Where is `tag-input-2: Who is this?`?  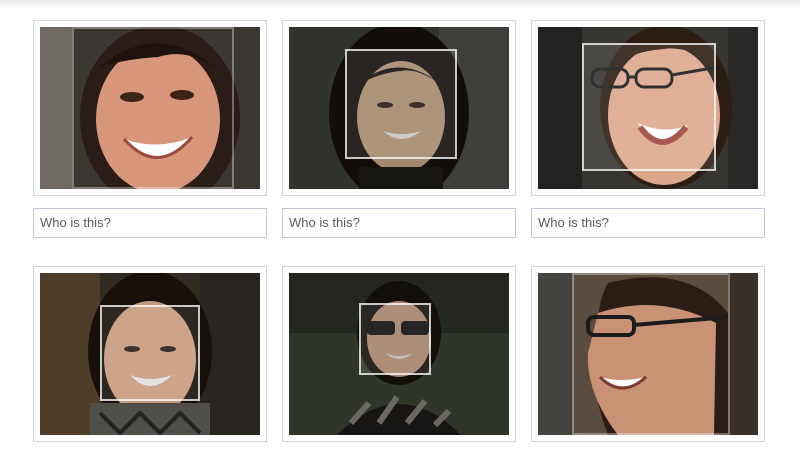
tag-input-2: Who is this? is located at coordinates (399, 223).